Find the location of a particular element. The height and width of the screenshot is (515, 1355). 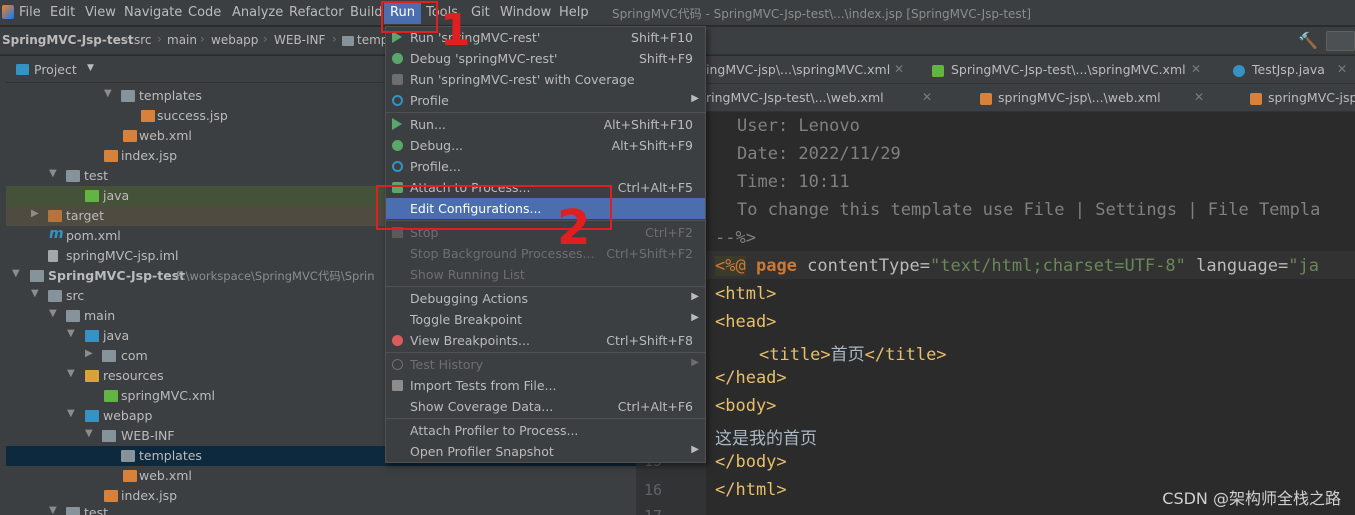

code-head-open: <head> is located at coordinates (746, 322).